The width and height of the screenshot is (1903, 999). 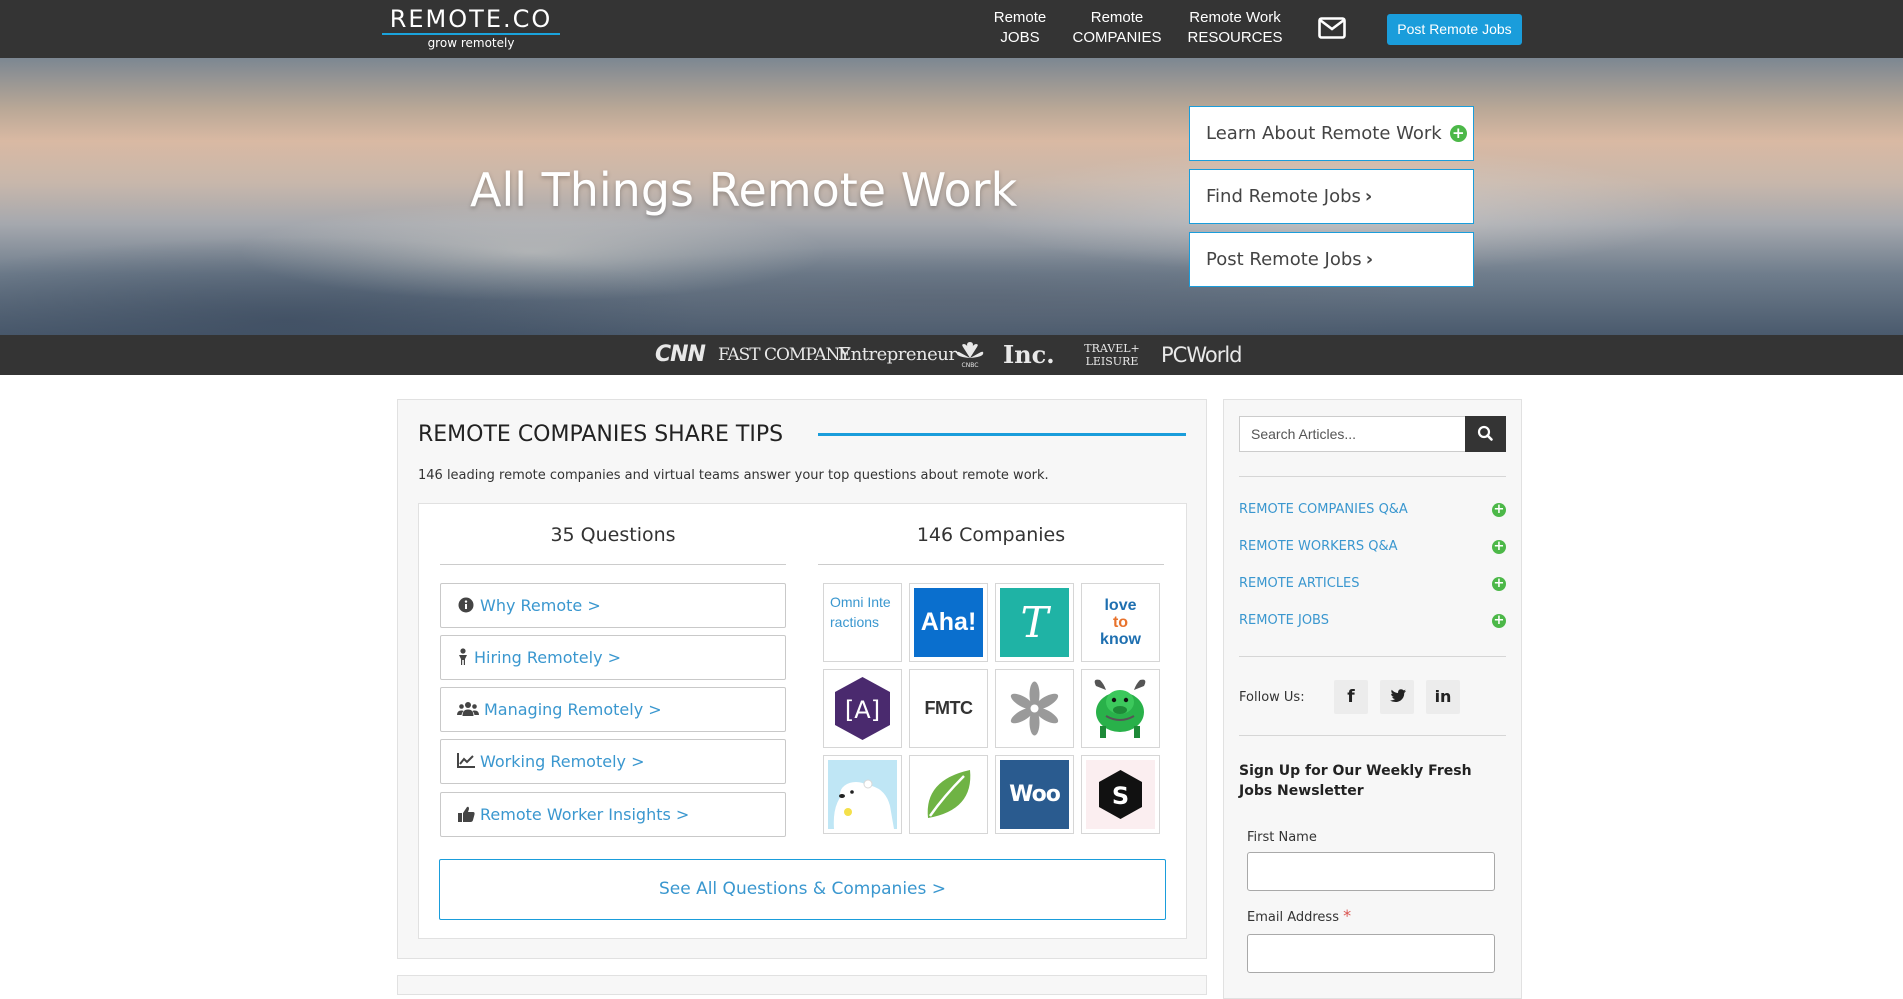 I want to click on press-logo-entrepreneur: Entrepreneur, so click(x=897, y=354).